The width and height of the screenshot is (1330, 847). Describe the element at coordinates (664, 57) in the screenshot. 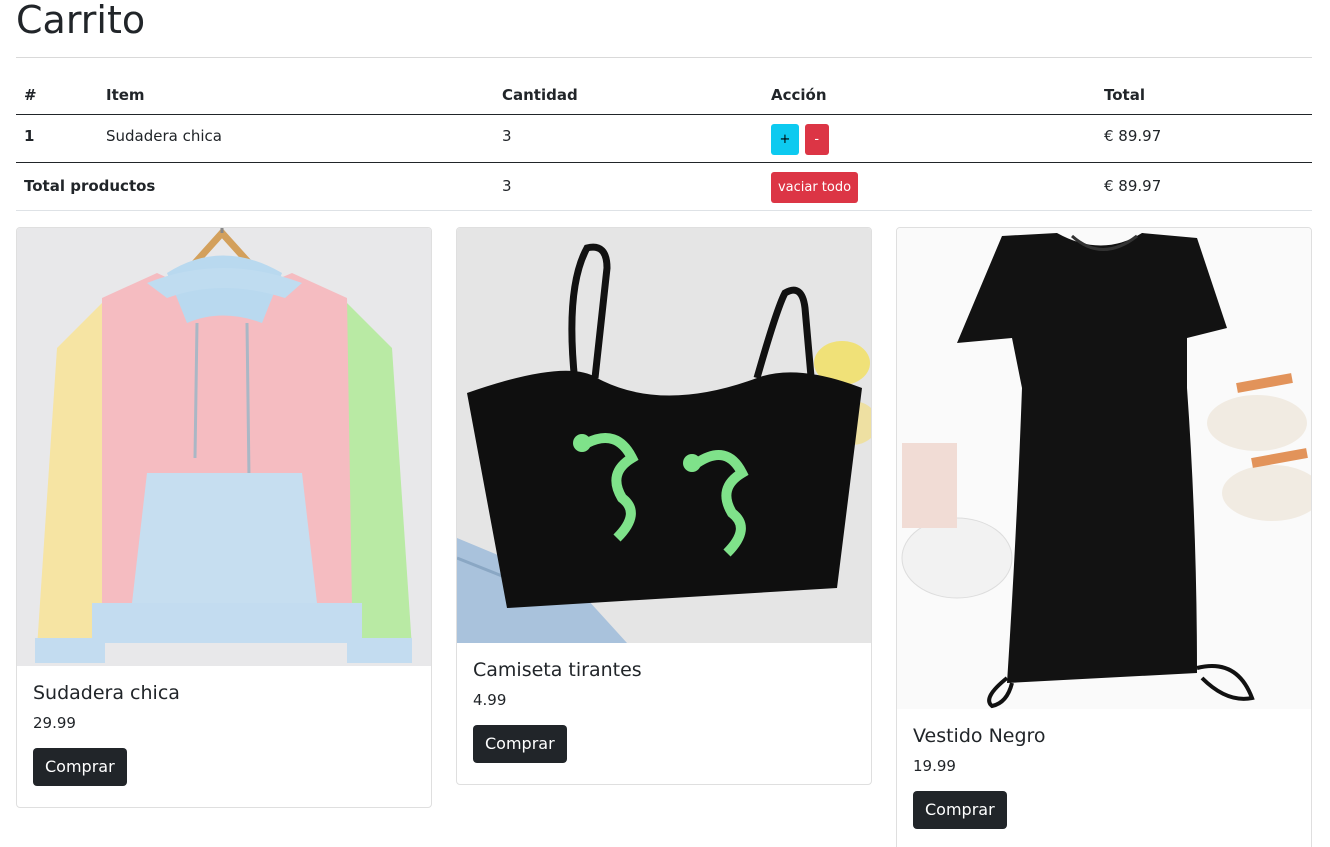

I see `title-divider` at that location.